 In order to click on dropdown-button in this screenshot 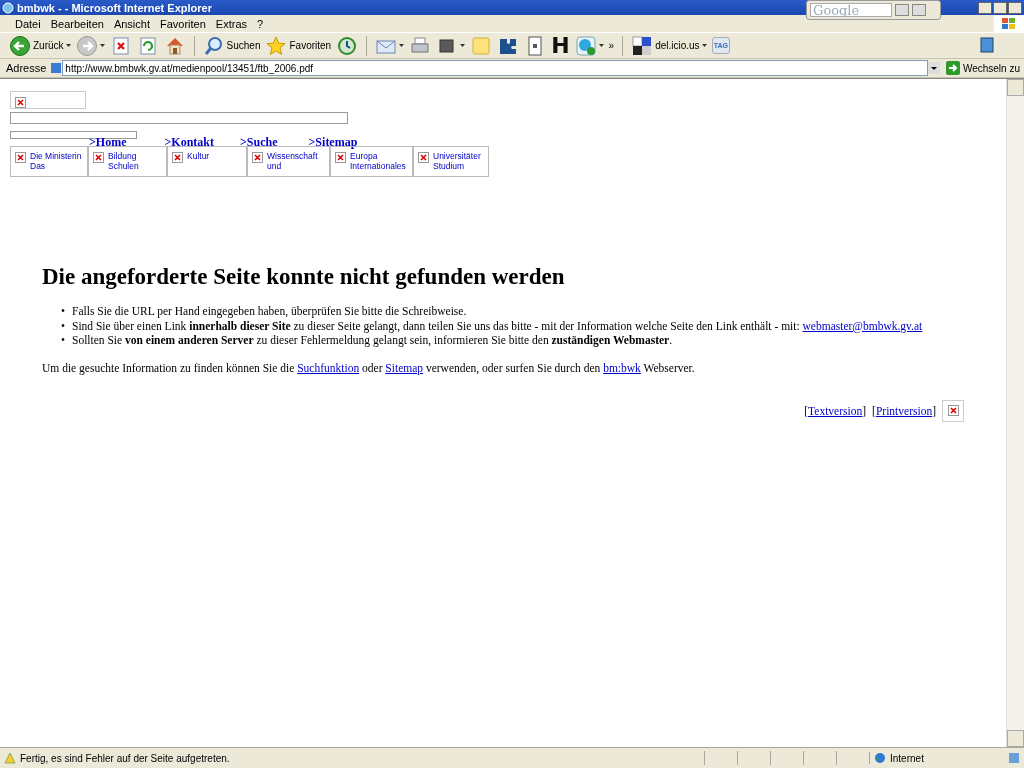, I will do `click(902, 10)`.